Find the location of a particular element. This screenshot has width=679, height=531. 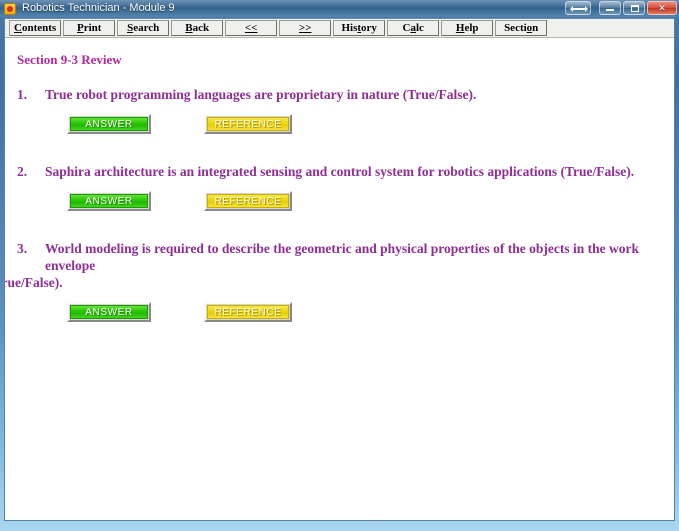

toolbar-button-contents: Contents is located at coordinates (35, 28).